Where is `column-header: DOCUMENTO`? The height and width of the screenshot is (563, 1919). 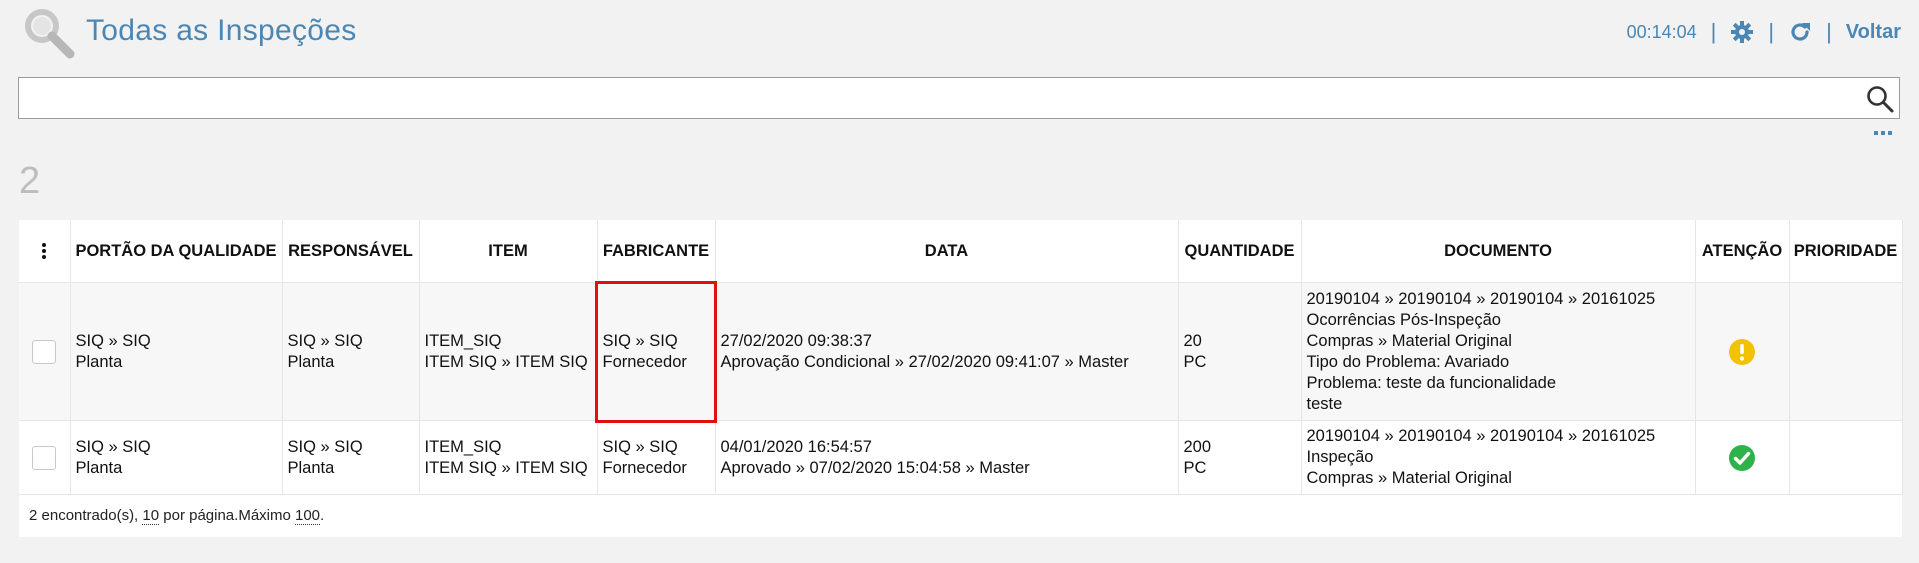
column-header: DOCUMENTO is located at coordinates (1498, 251).